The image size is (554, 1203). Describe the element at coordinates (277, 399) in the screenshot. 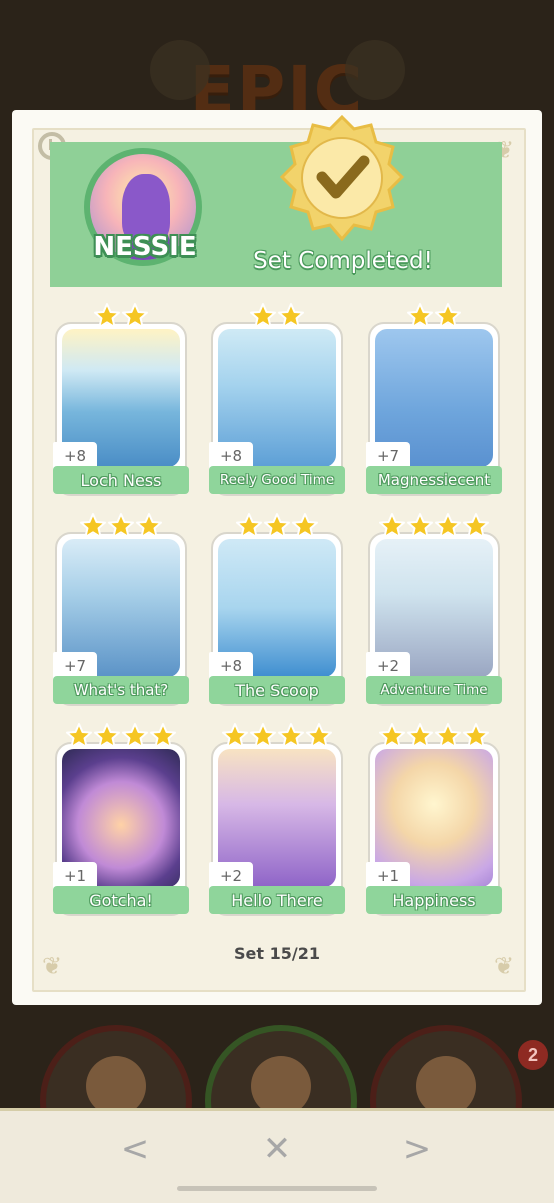

I see `card: +8 Reely Good Time` at that location.